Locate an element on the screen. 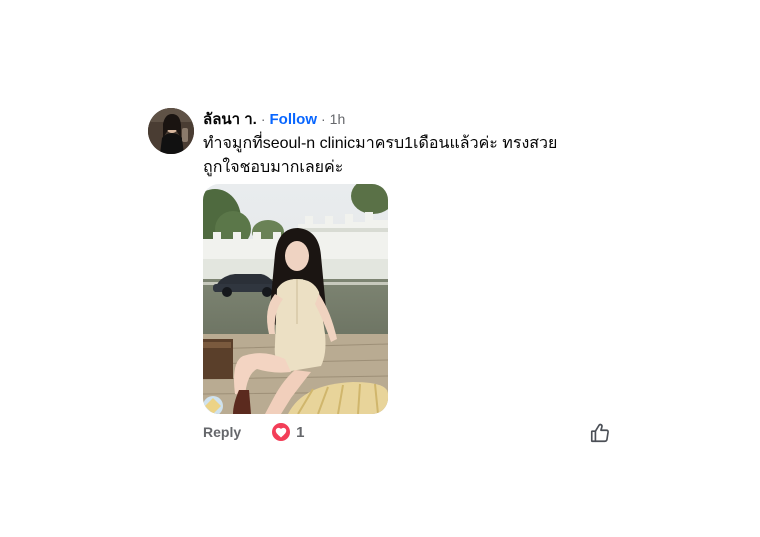 This screenshot has width=760, height=537. comment-photo is located at coordinates (295, 299).